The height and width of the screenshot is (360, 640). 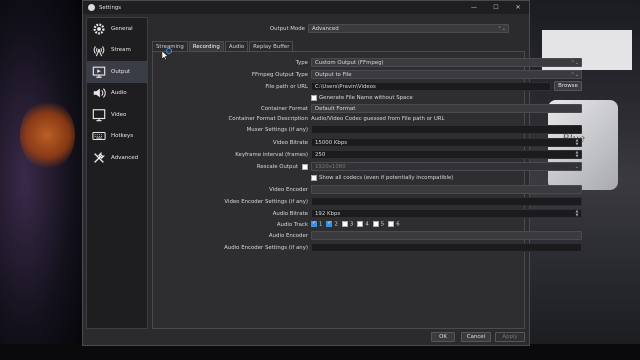 I want to click on output-tabs: Streaming Recording Audio Replay Buffer, so click(x=223, y=46).